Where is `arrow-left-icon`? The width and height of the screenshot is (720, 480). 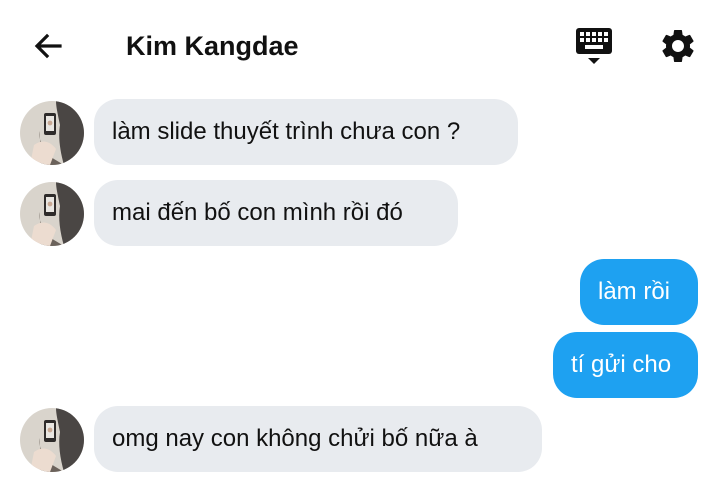
arrow-left-icon is located at coordinates (48, 46).